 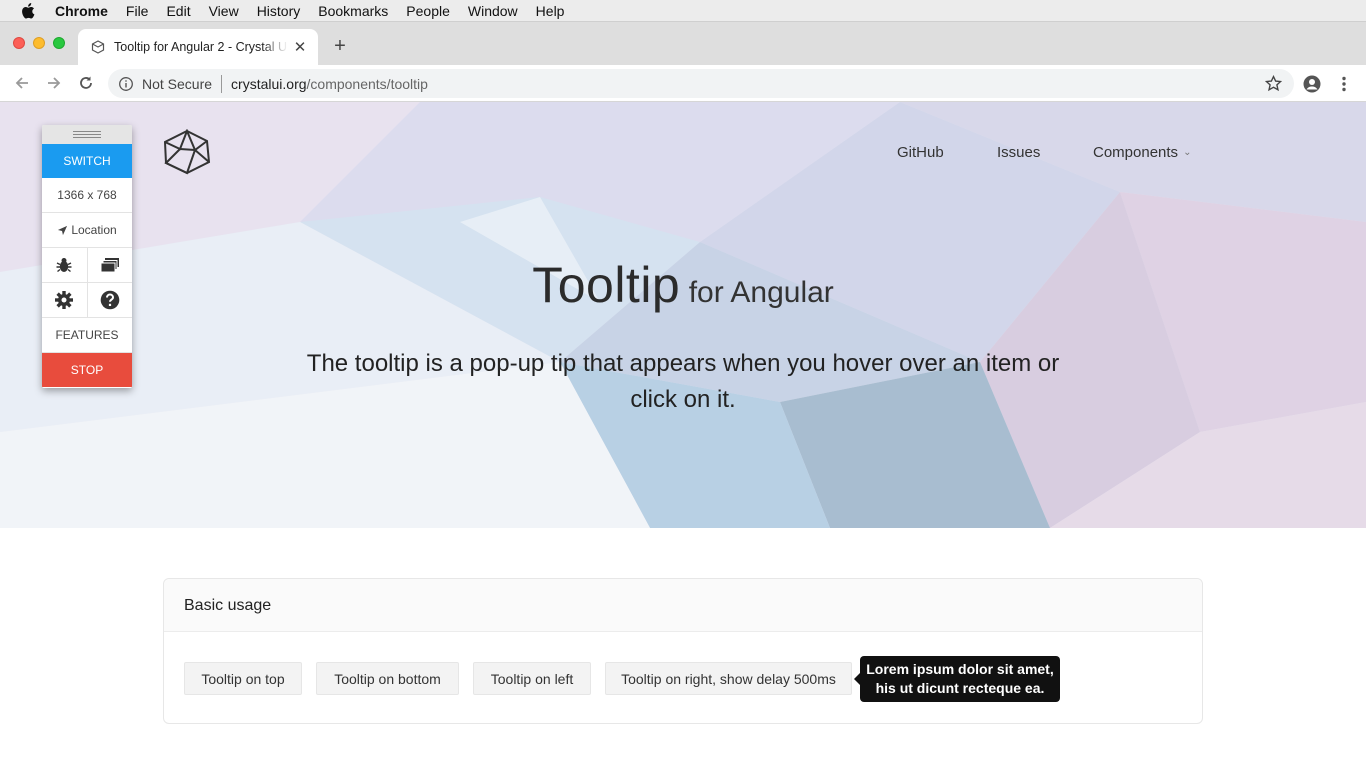 I want to click on resolution-switcher-widget: SWITCH 1366 x 768 Location FEATURES STOP, so click(x=87, y=256).